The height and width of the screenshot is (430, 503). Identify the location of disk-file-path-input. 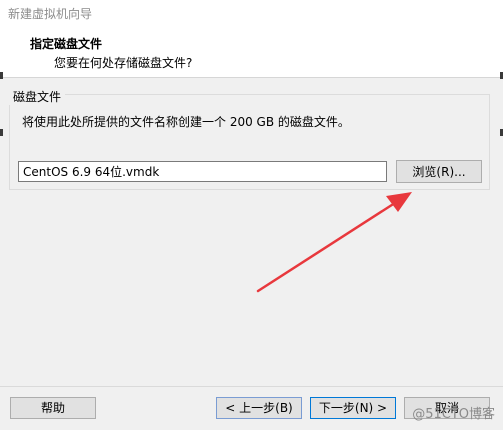
(202, 171).